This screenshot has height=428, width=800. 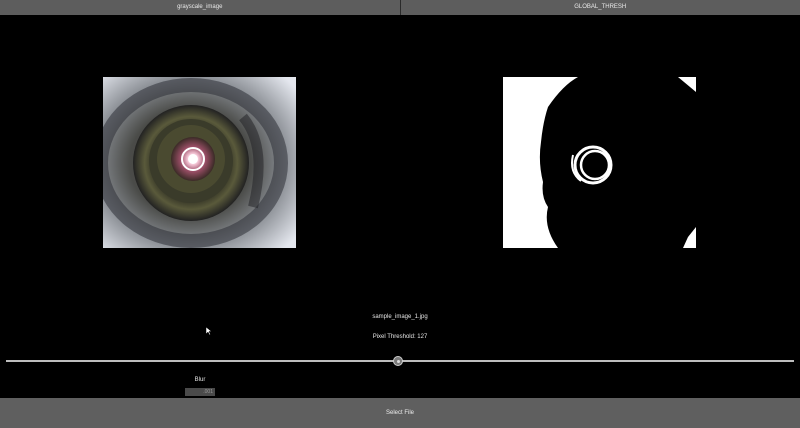 I want to click on blur-label: Blur, so click(x=200, y=380).